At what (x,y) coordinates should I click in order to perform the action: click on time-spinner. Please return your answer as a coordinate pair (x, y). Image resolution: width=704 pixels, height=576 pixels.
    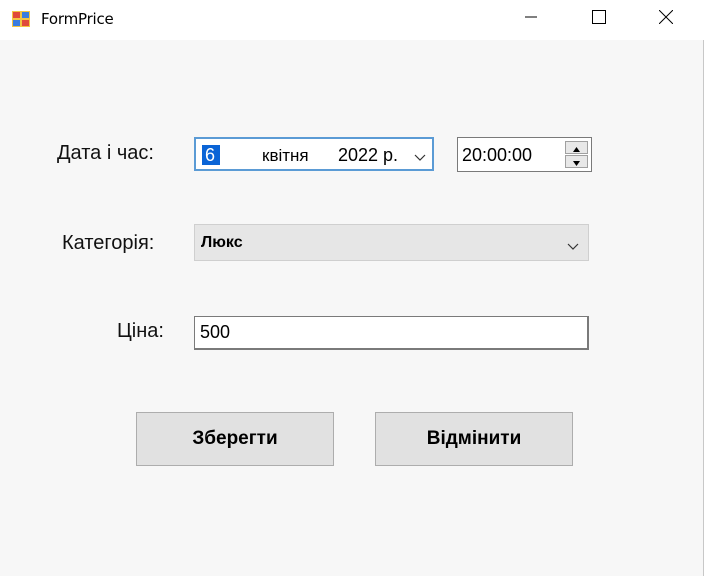
    Looking at the image, I should click on (576, 154).